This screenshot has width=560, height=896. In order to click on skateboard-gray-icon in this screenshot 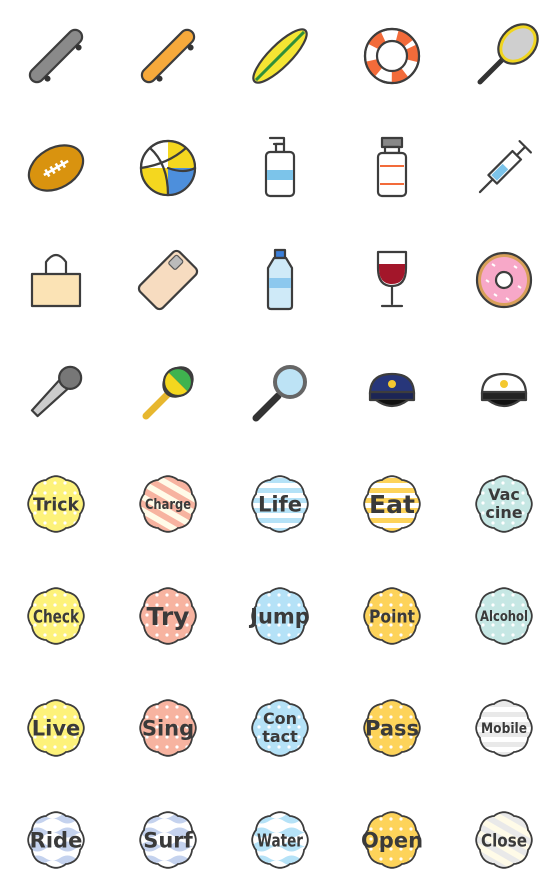, I will do `click(56, 56)`.